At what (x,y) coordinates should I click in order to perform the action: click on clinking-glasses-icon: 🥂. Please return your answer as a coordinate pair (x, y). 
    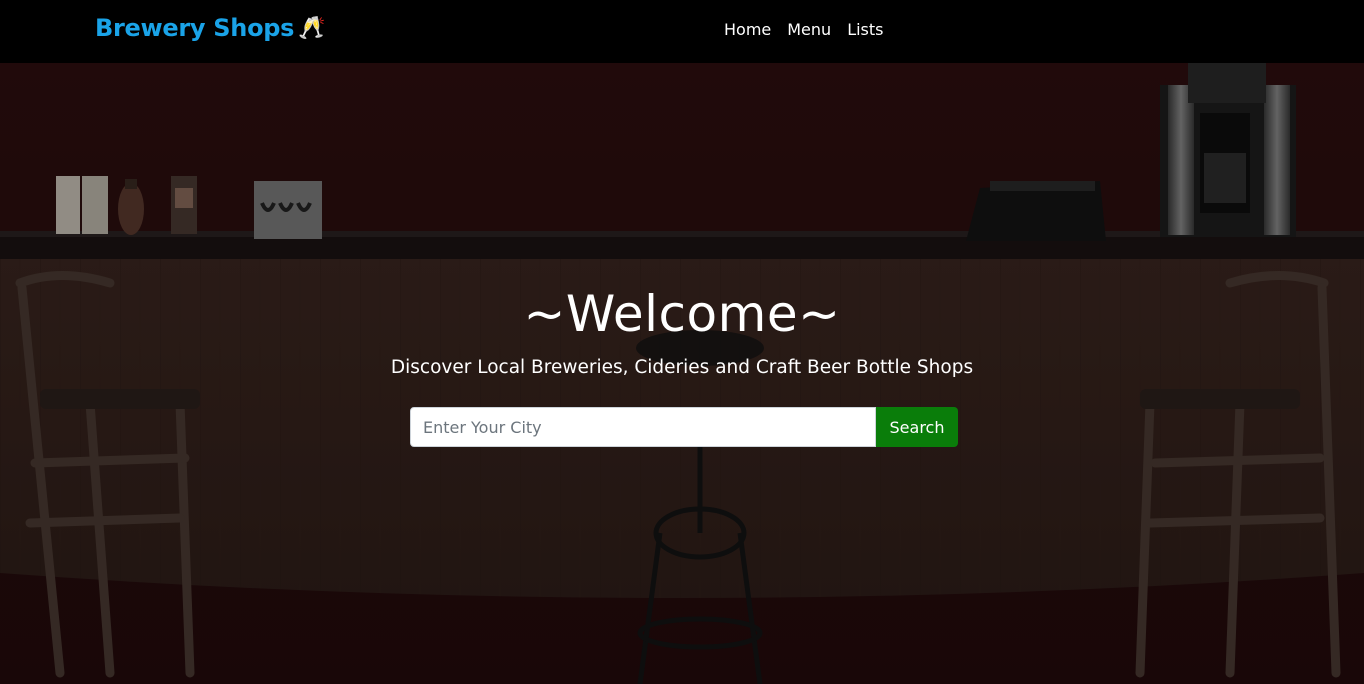
    Looking at the image, I should click on (312, 28).